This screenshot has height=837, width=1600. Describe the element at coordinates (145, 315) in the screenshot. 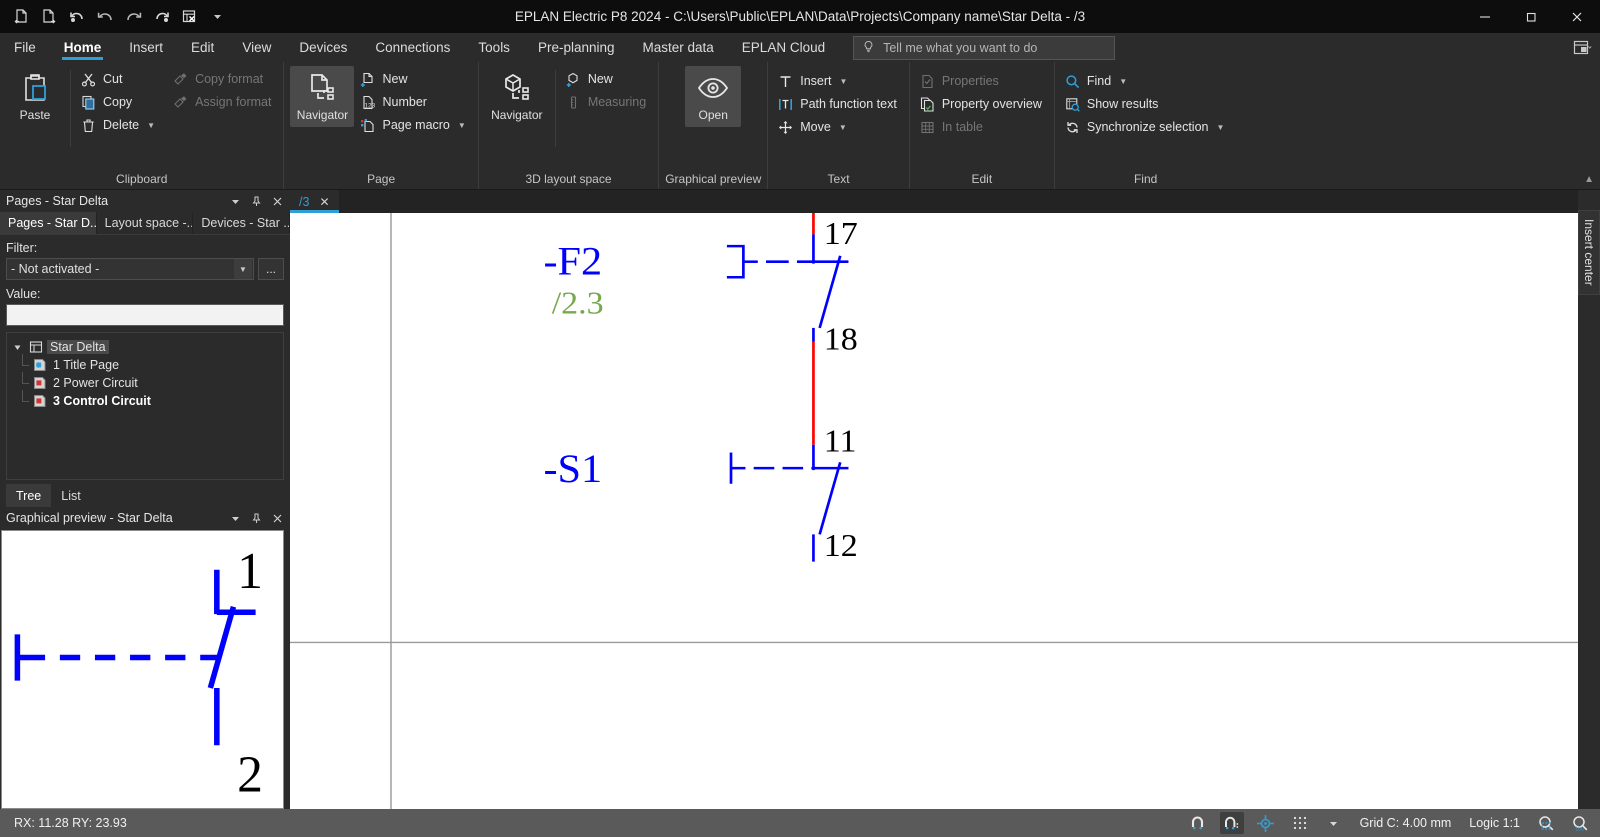

I see `value-input` at that location.